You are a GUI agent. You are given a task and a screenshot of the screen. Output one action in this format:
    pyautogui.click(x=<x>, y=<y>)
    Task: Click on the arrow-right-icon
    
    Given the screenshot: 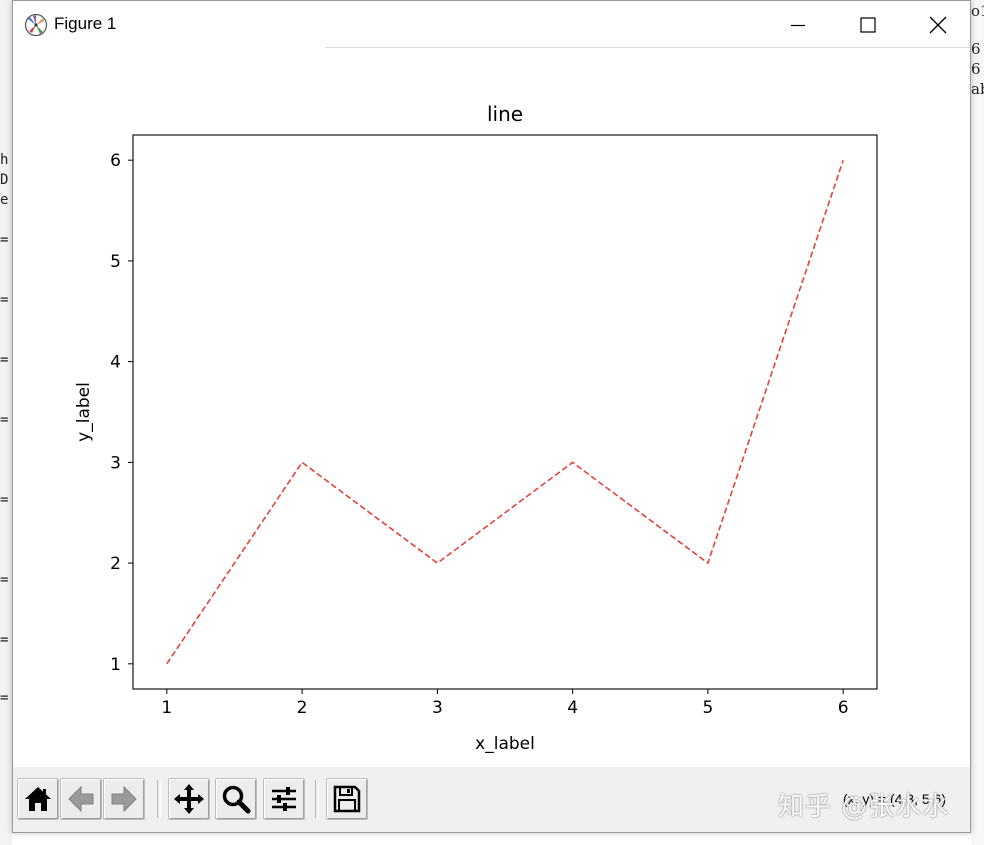 What is the action you would take?
    pyautogui.click(x=124, y=799)
    